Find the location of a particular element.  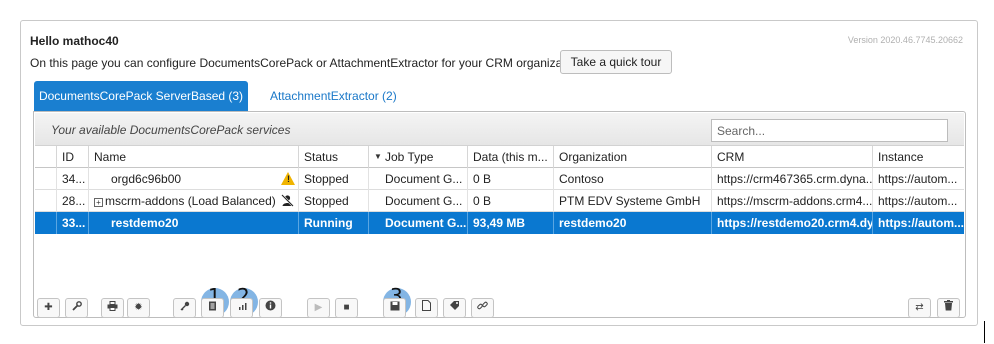

delete-button is located at coordinates (948, 308).